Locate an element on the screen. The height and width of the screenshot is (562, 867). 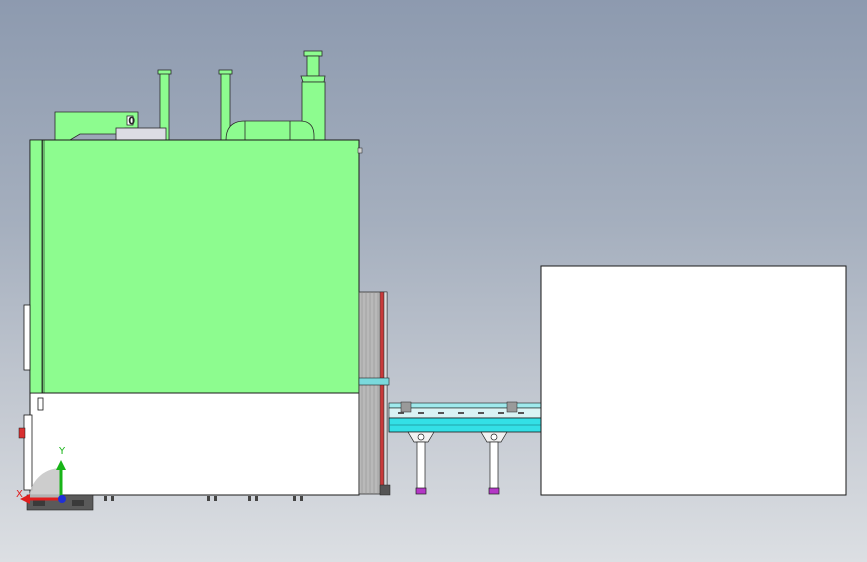
axis-y-label: Y is located at coordinates (62, 451).